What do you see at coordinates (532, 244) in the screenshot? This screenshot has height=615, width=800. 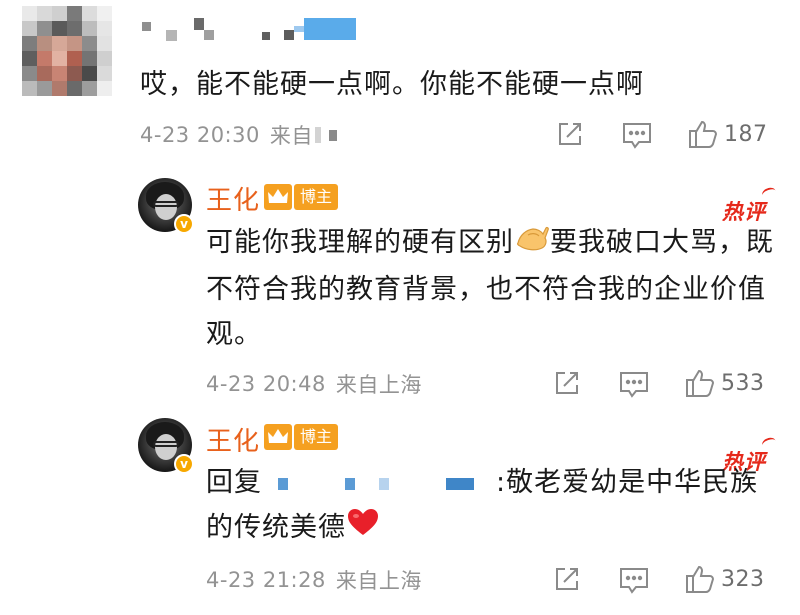 I see `pinching-hand-emoji` at bounding box center [532, 244].